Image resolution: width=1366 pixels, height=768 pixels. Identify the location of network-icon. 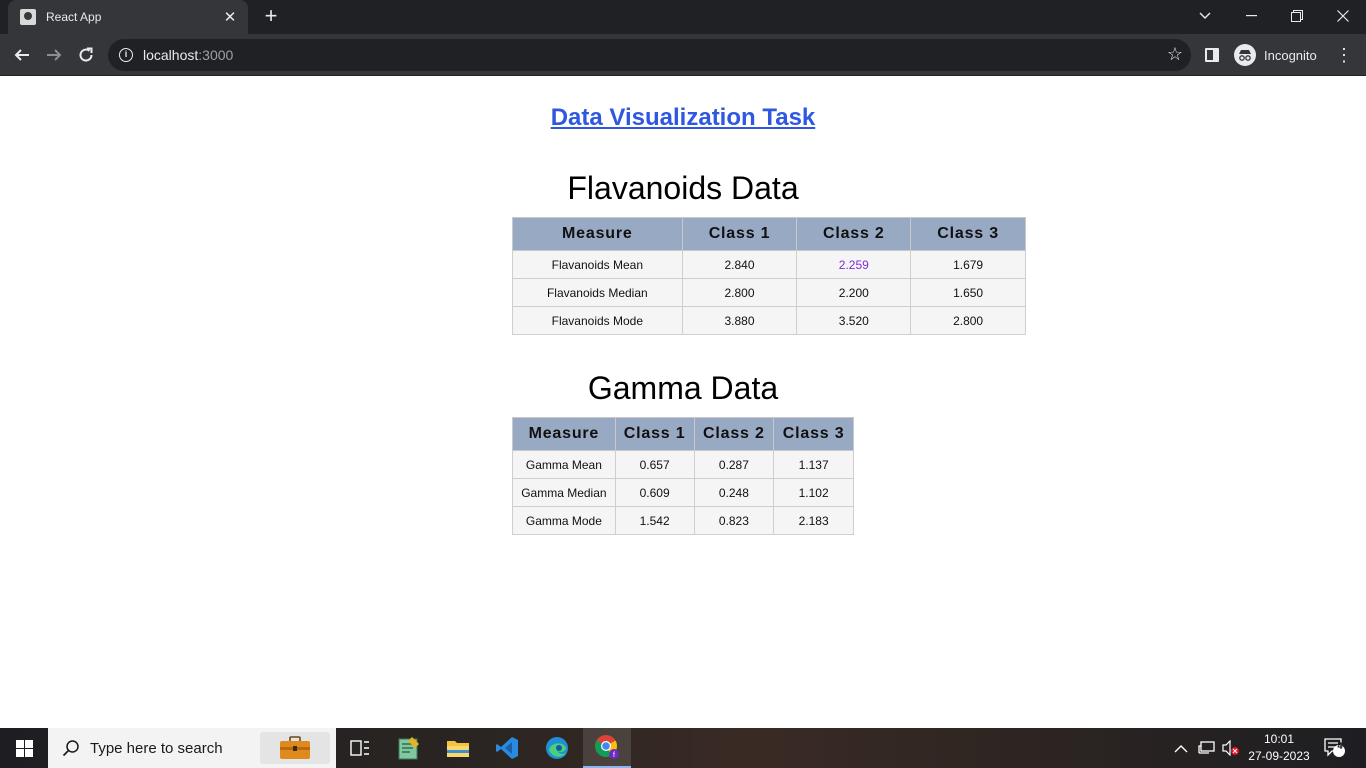
(1206, 747).